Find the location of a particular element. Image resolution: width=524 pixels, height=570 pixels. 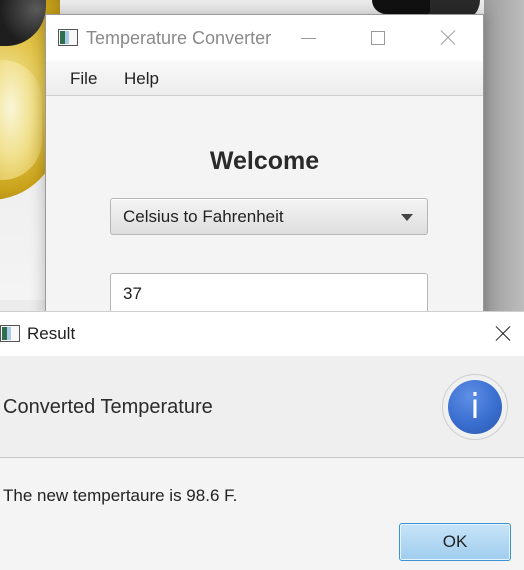

maximize-icon is located at coordinates (378, 38).